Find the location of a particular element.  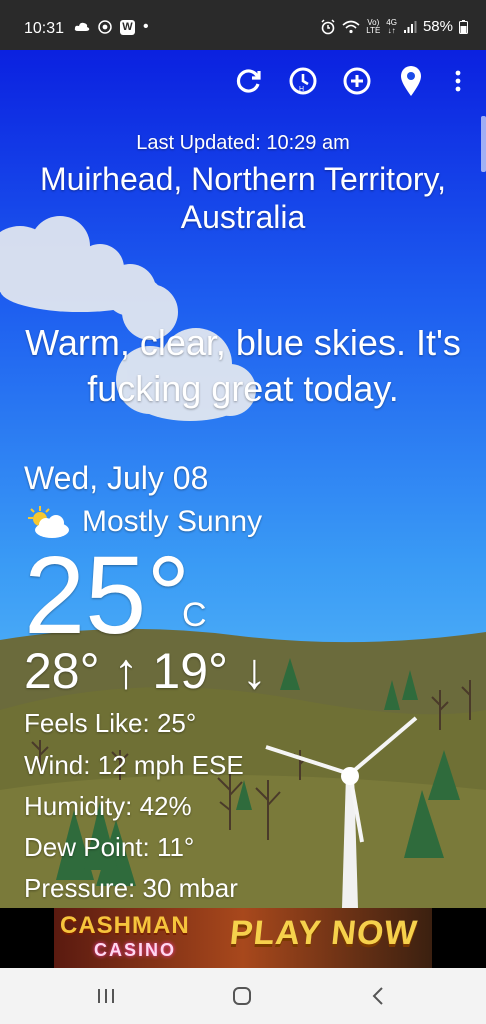

ad-sub: CASINO is located at coordinates (135, 950).